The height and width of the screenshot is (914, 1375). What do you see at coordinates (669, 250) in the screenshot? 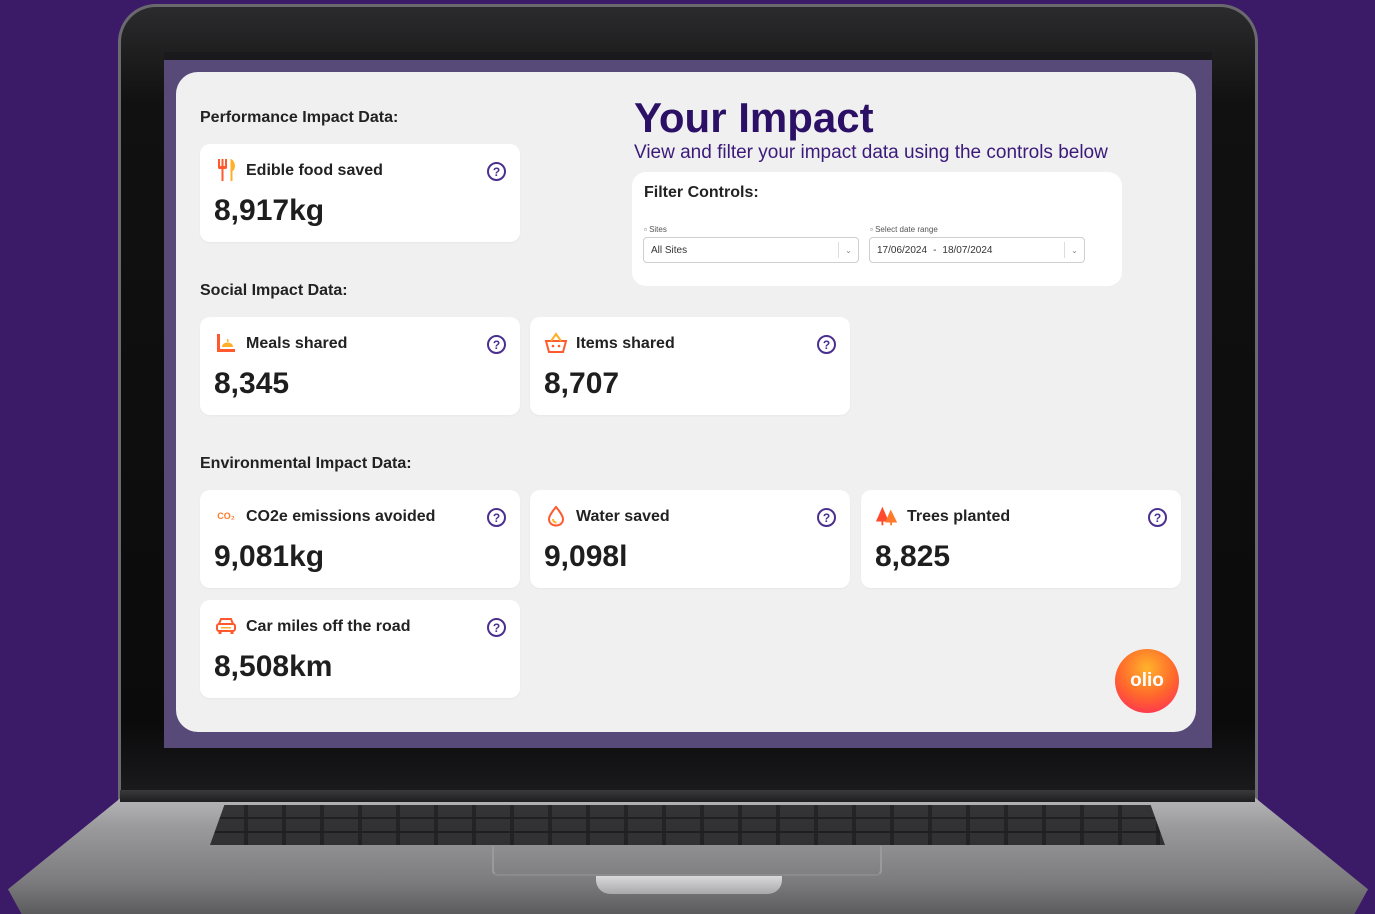
I see `sites-select-value: All Sites` at bounding box center [669, 250].